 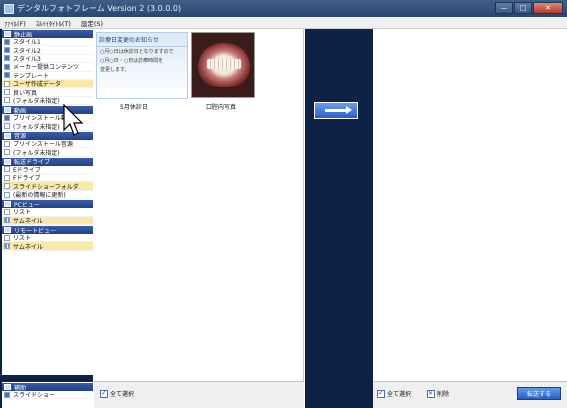 I want to click on sidebar-item: スライドショーフォルダ, so click(x=47, y=186).